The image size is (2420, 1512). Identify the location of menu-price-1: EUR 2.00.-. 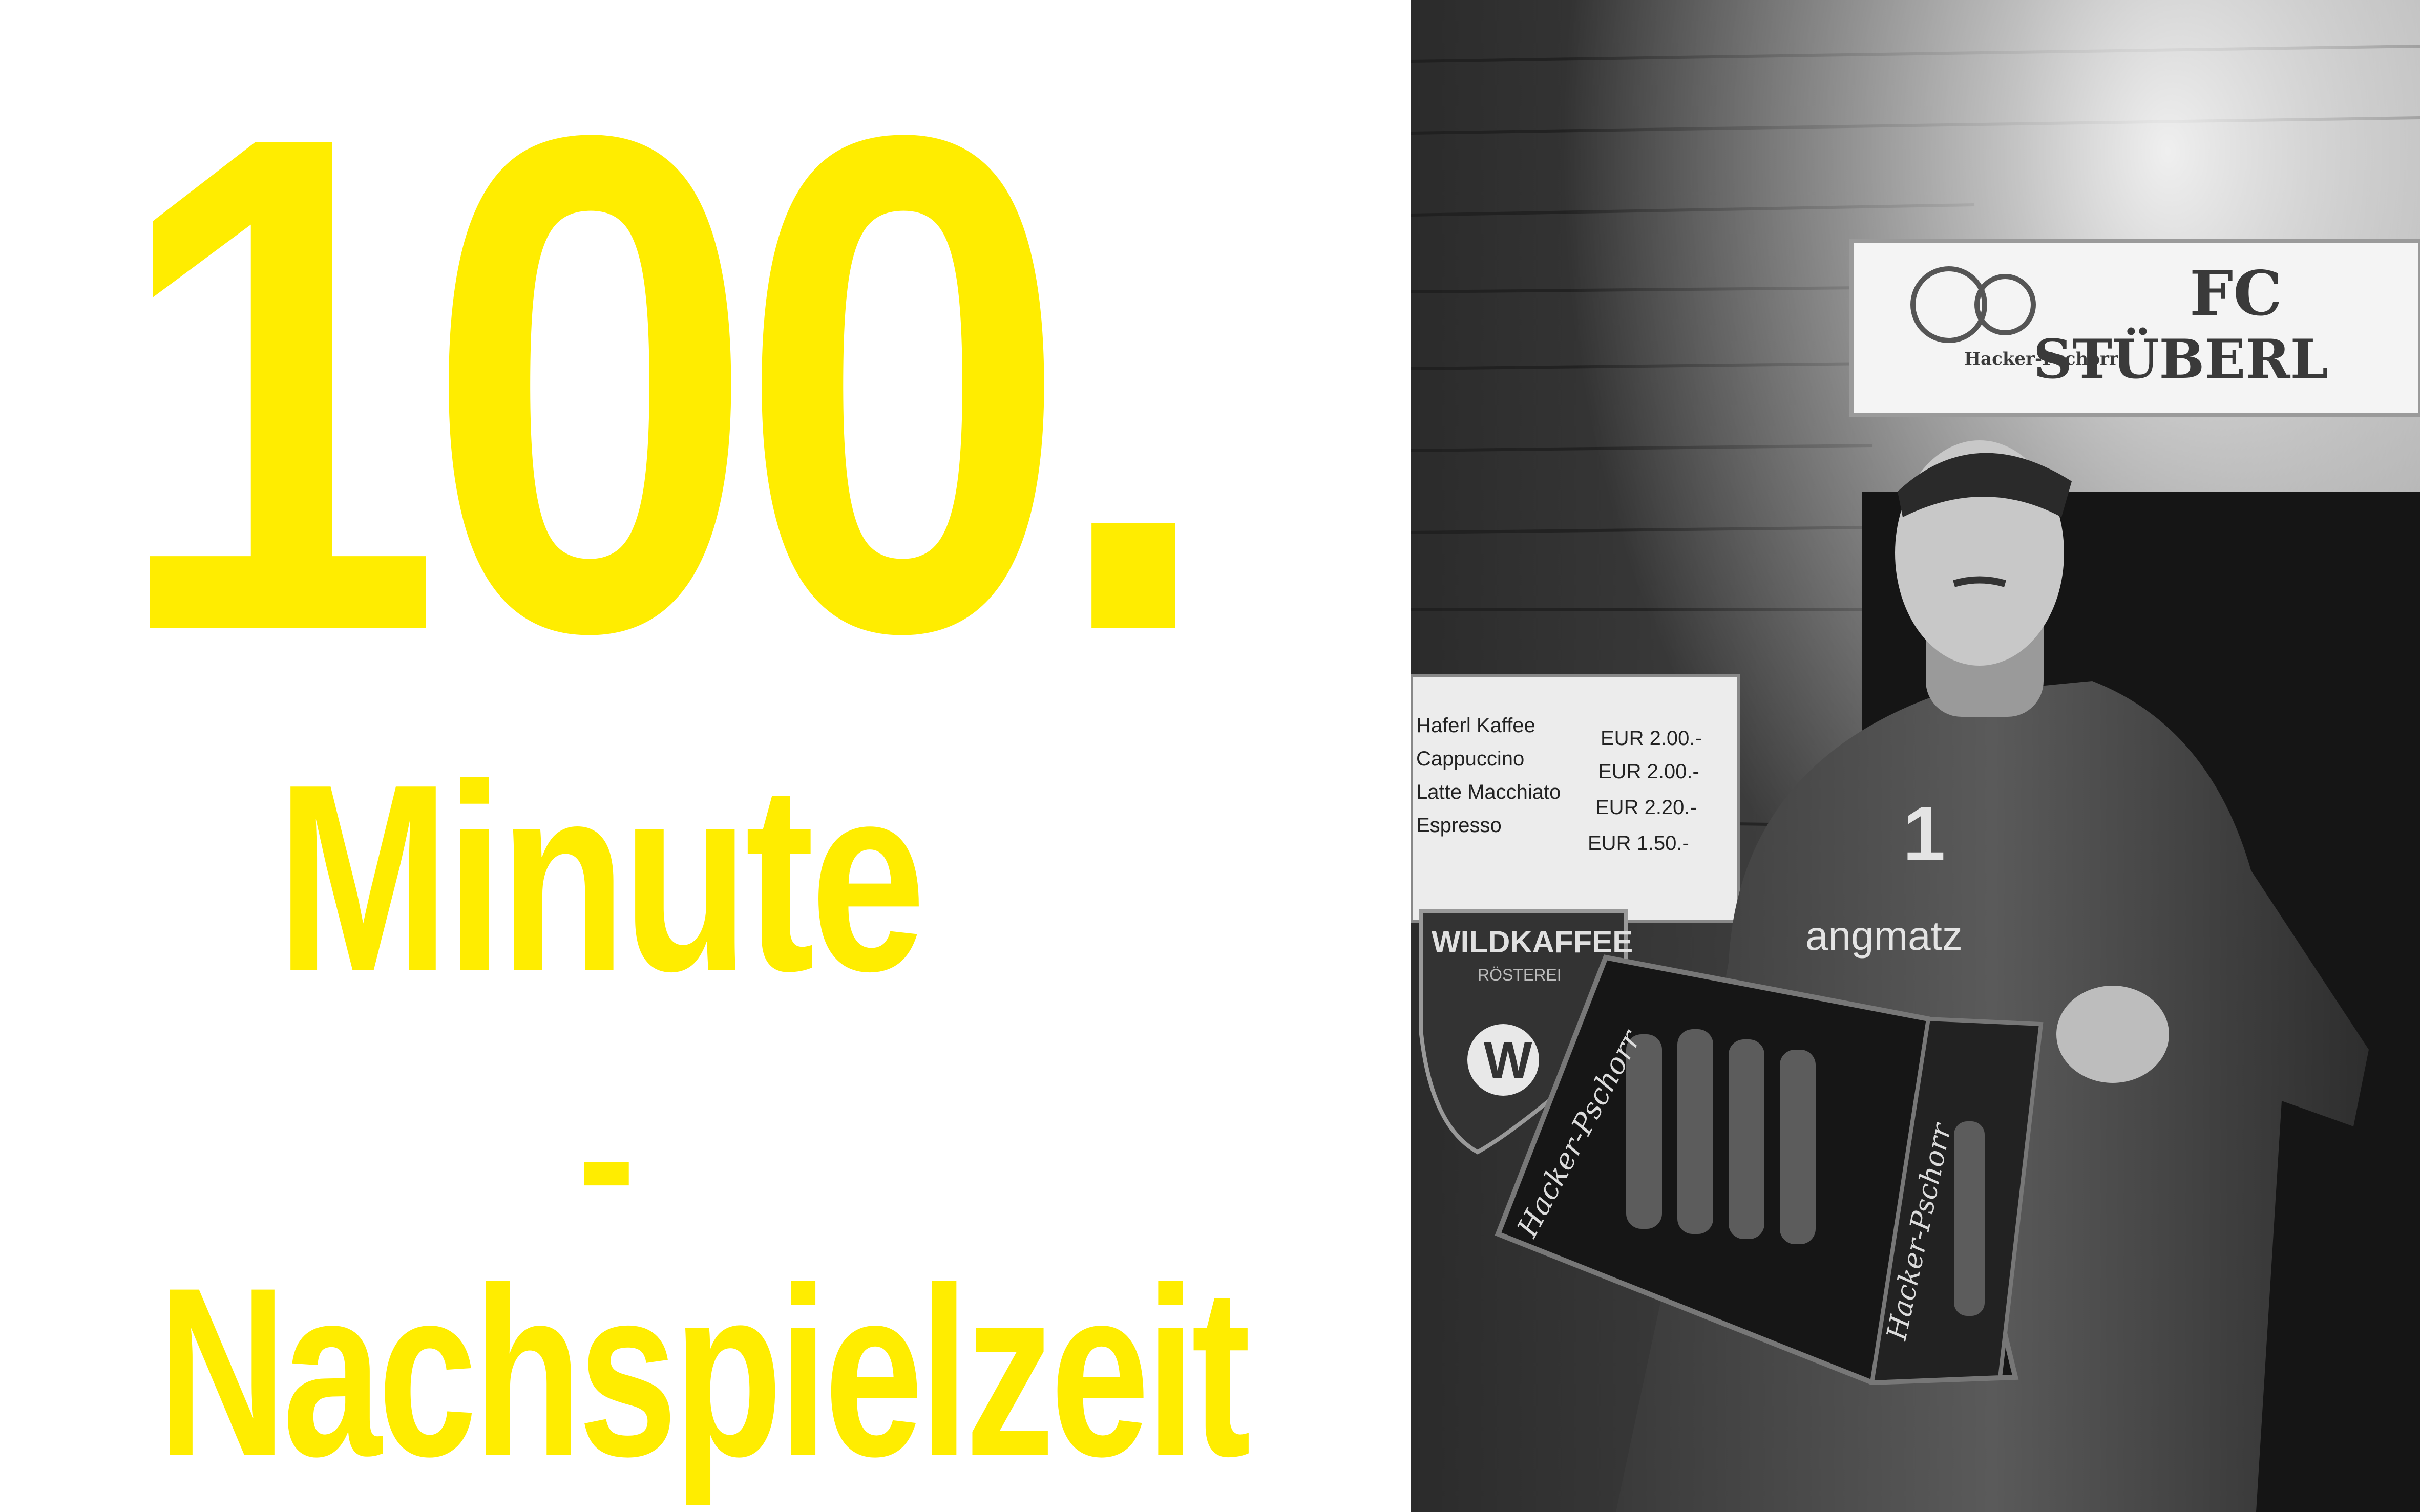
(1651, 738).